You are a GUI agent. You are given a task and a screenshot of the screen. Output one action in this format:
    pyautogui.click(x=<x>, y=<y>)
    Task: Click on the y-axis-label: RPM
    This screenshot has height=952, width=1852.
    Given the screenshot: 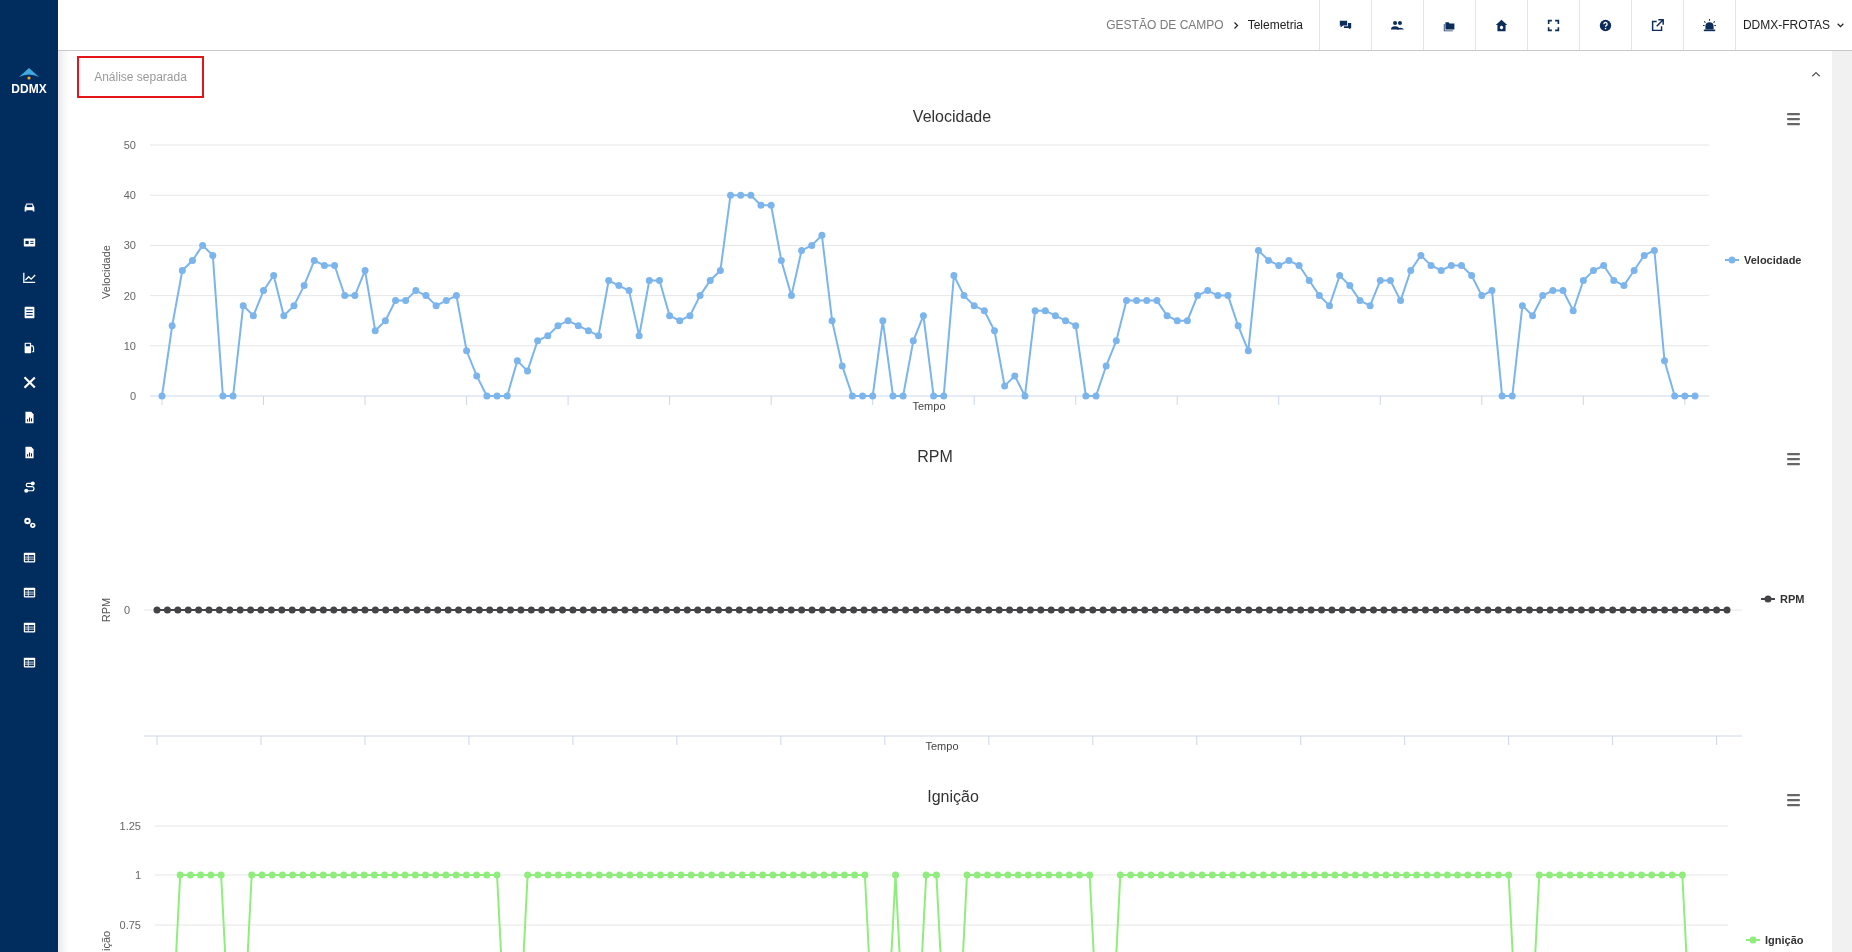 What is the action you would take?
    pyautogui.click(x=106, y=610)
    